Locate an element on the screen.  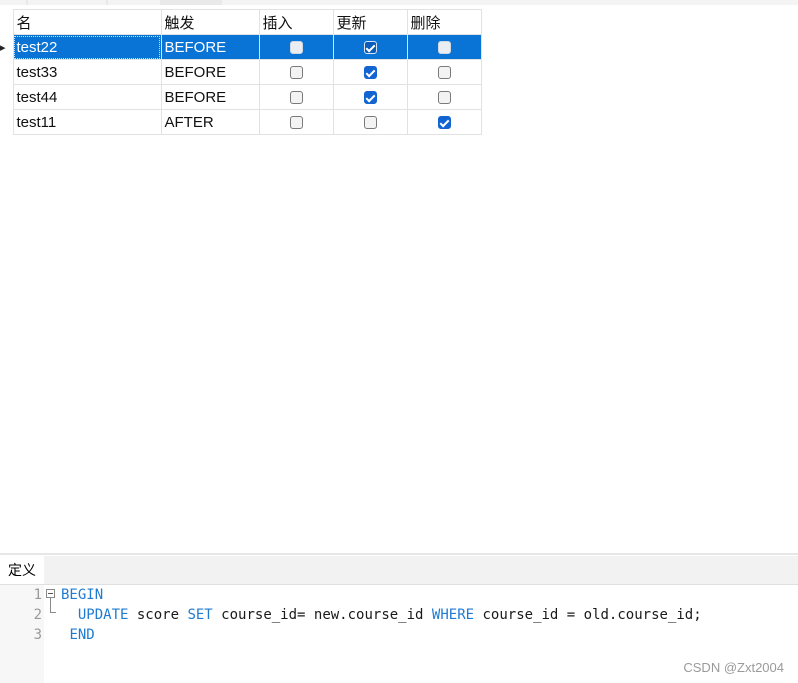
line-number: 3 is located at coordinates (37, 635).